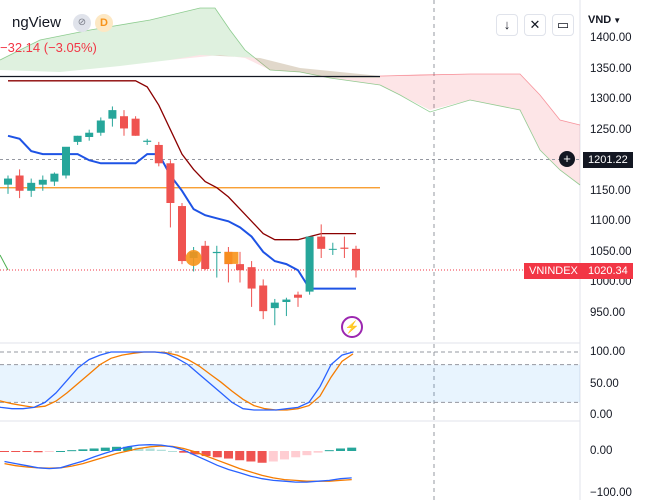  Describe the element at coordinates (563, 25) in the screenshot. I see `fullscreen-icon: ▭` at that location.